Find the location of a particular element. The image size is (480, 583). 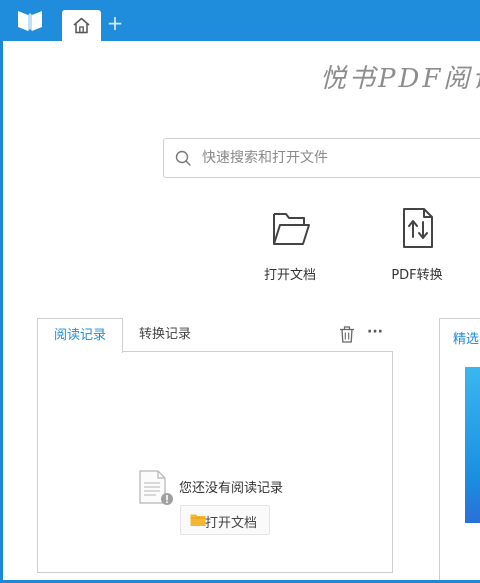

home-icon is located at coordinates (81, 25).